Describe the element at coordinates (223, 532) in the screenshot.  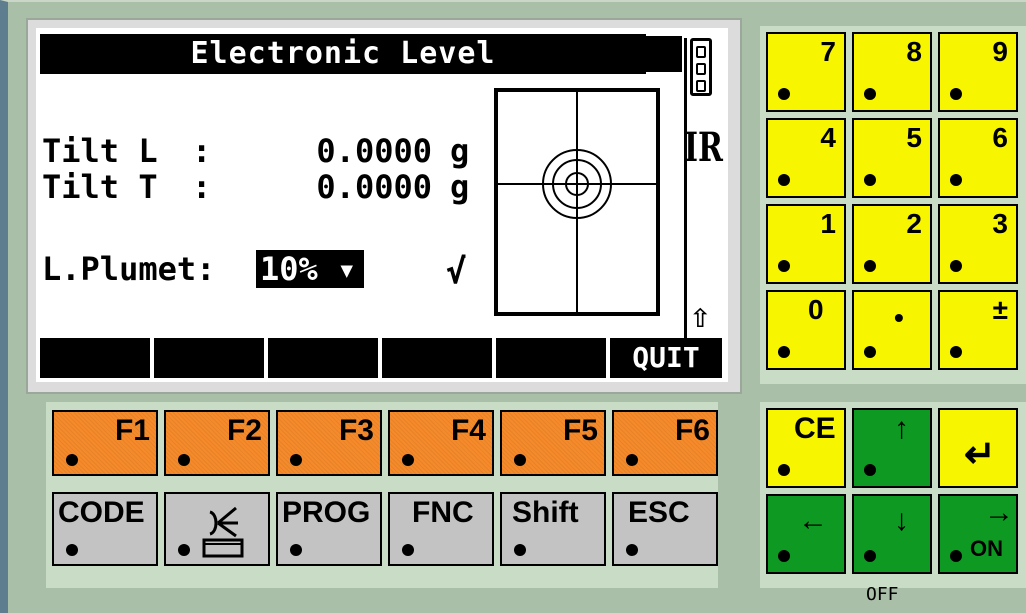
I see `illumination-icon` at that location.